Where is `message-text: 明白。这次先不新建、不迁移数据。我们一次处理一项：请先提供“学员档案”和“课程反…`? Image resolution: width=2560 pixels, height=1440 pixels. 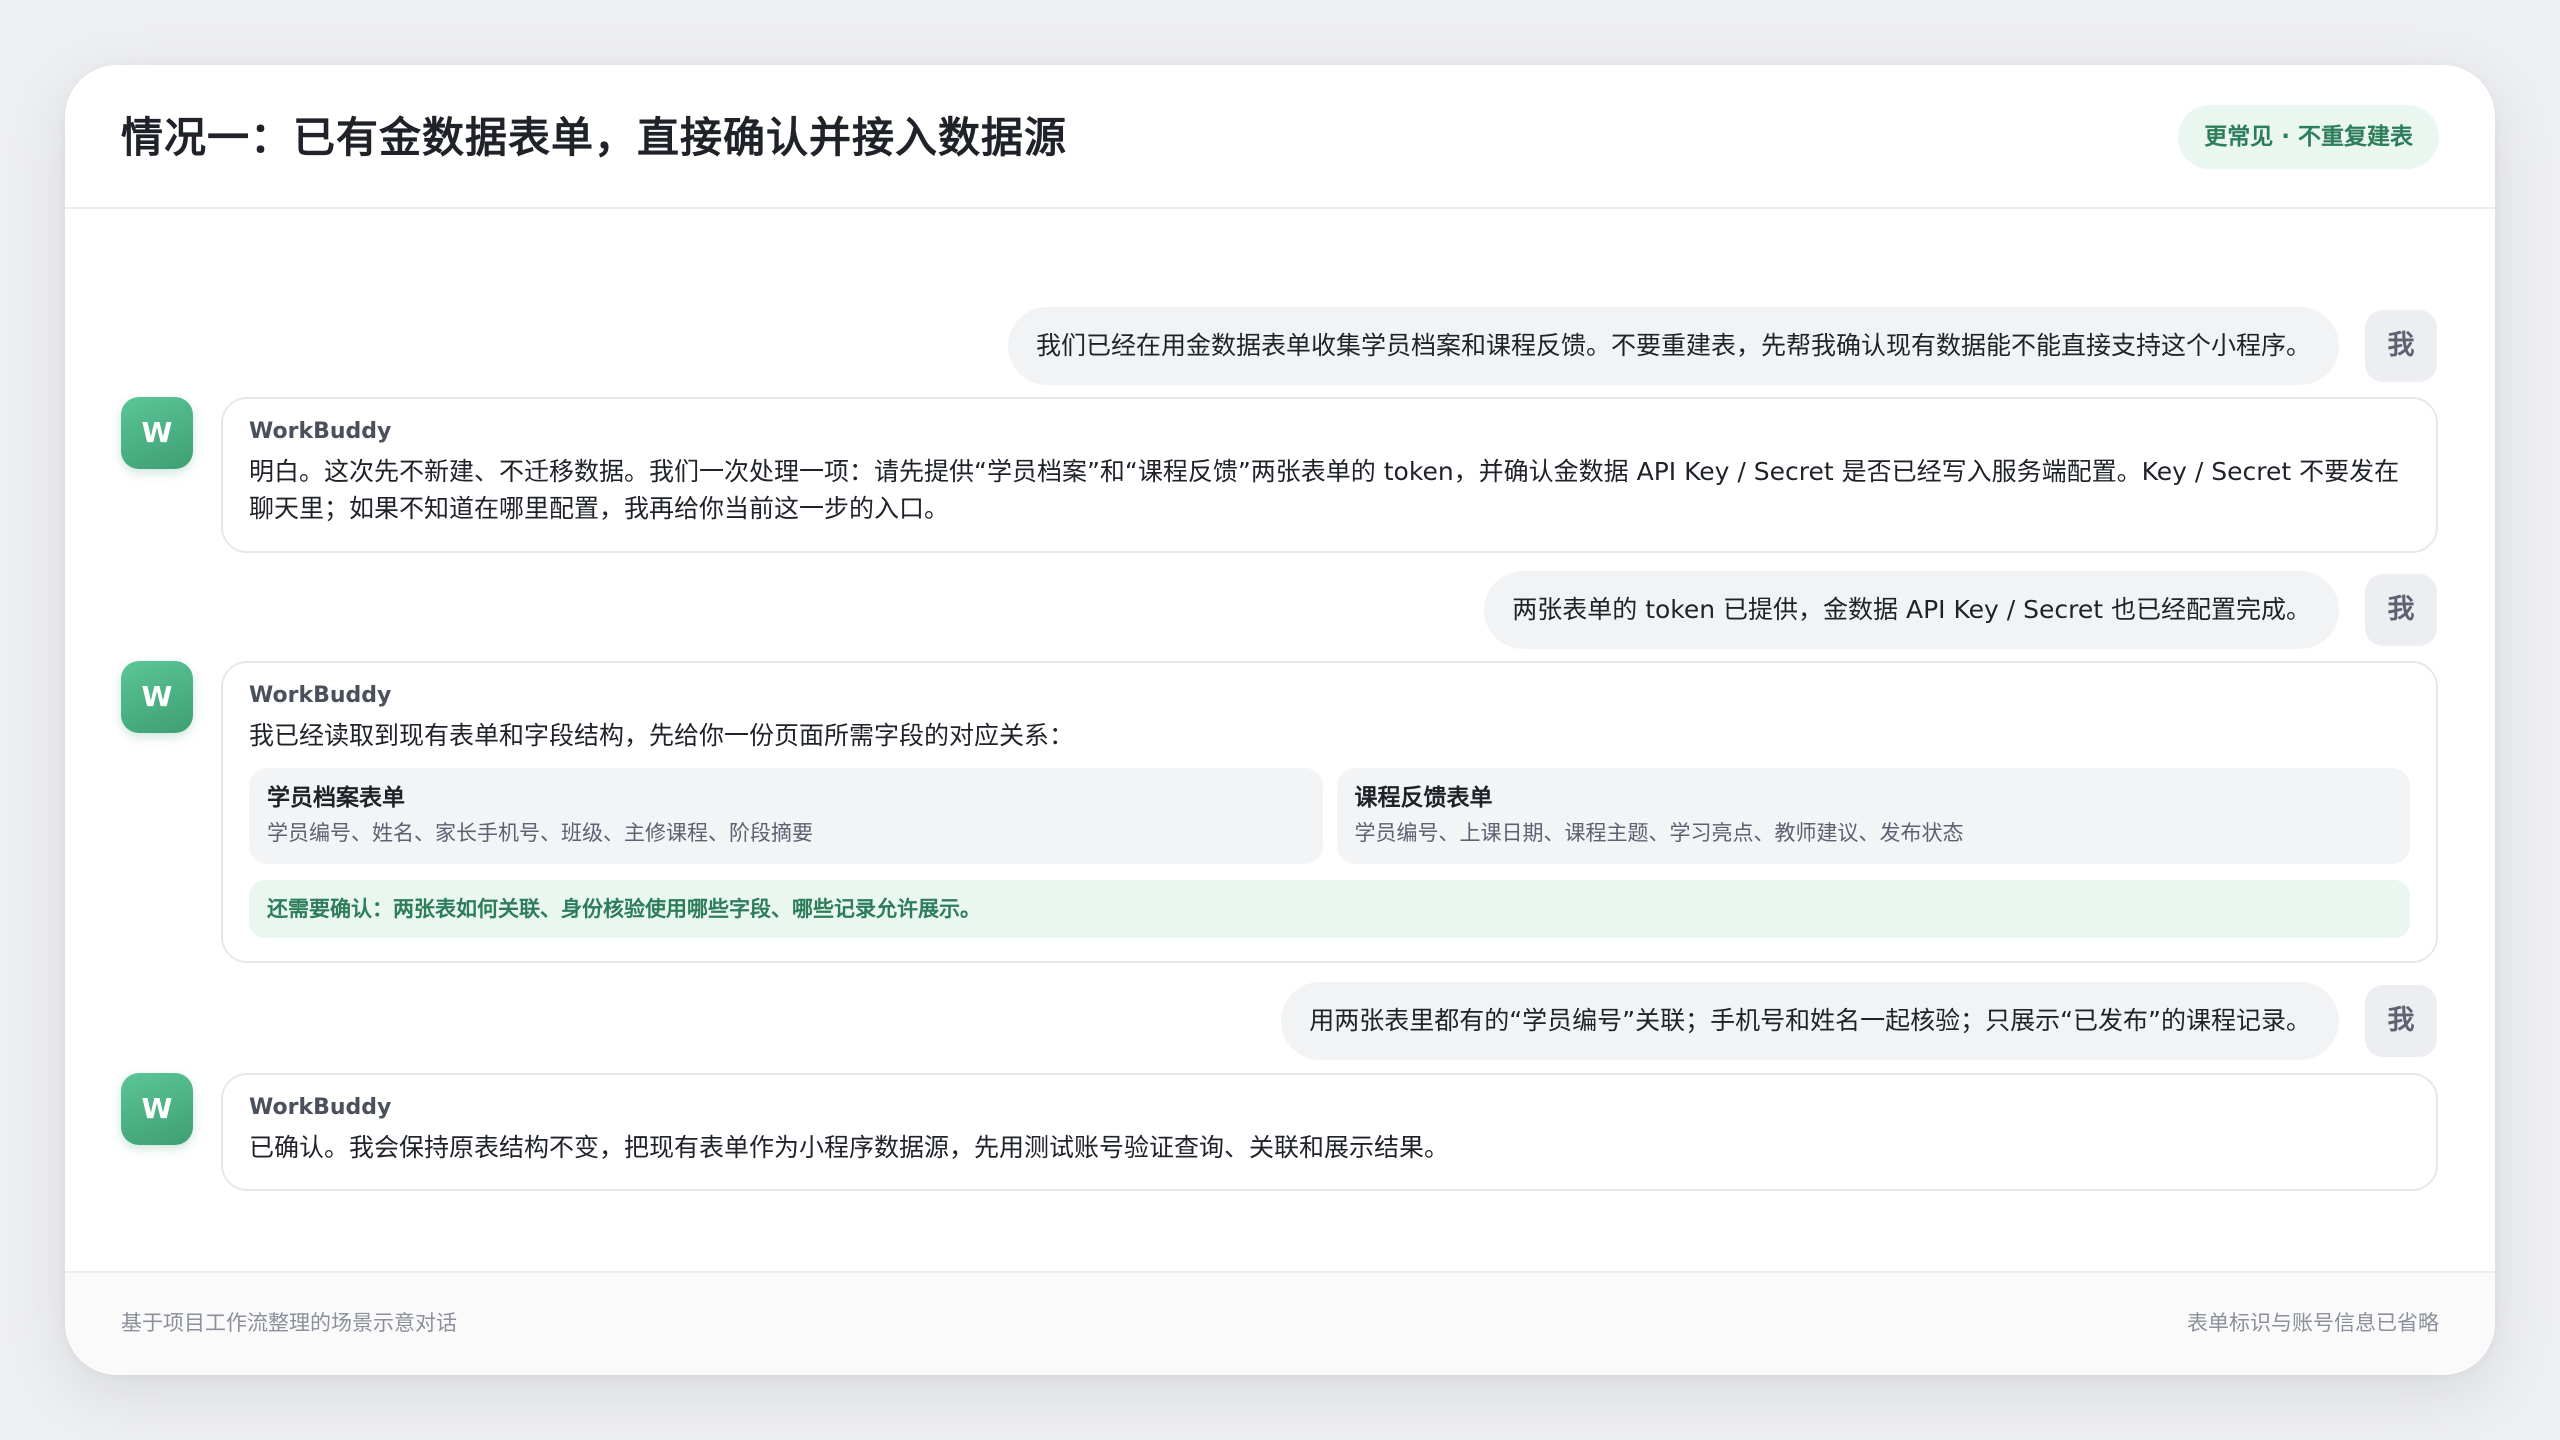
message-text: 明白。这次先不新建、不迁移数据。我们一次处理一项：请先提供“学员档案”和“课程反… is located at coordinates (1324, 490).